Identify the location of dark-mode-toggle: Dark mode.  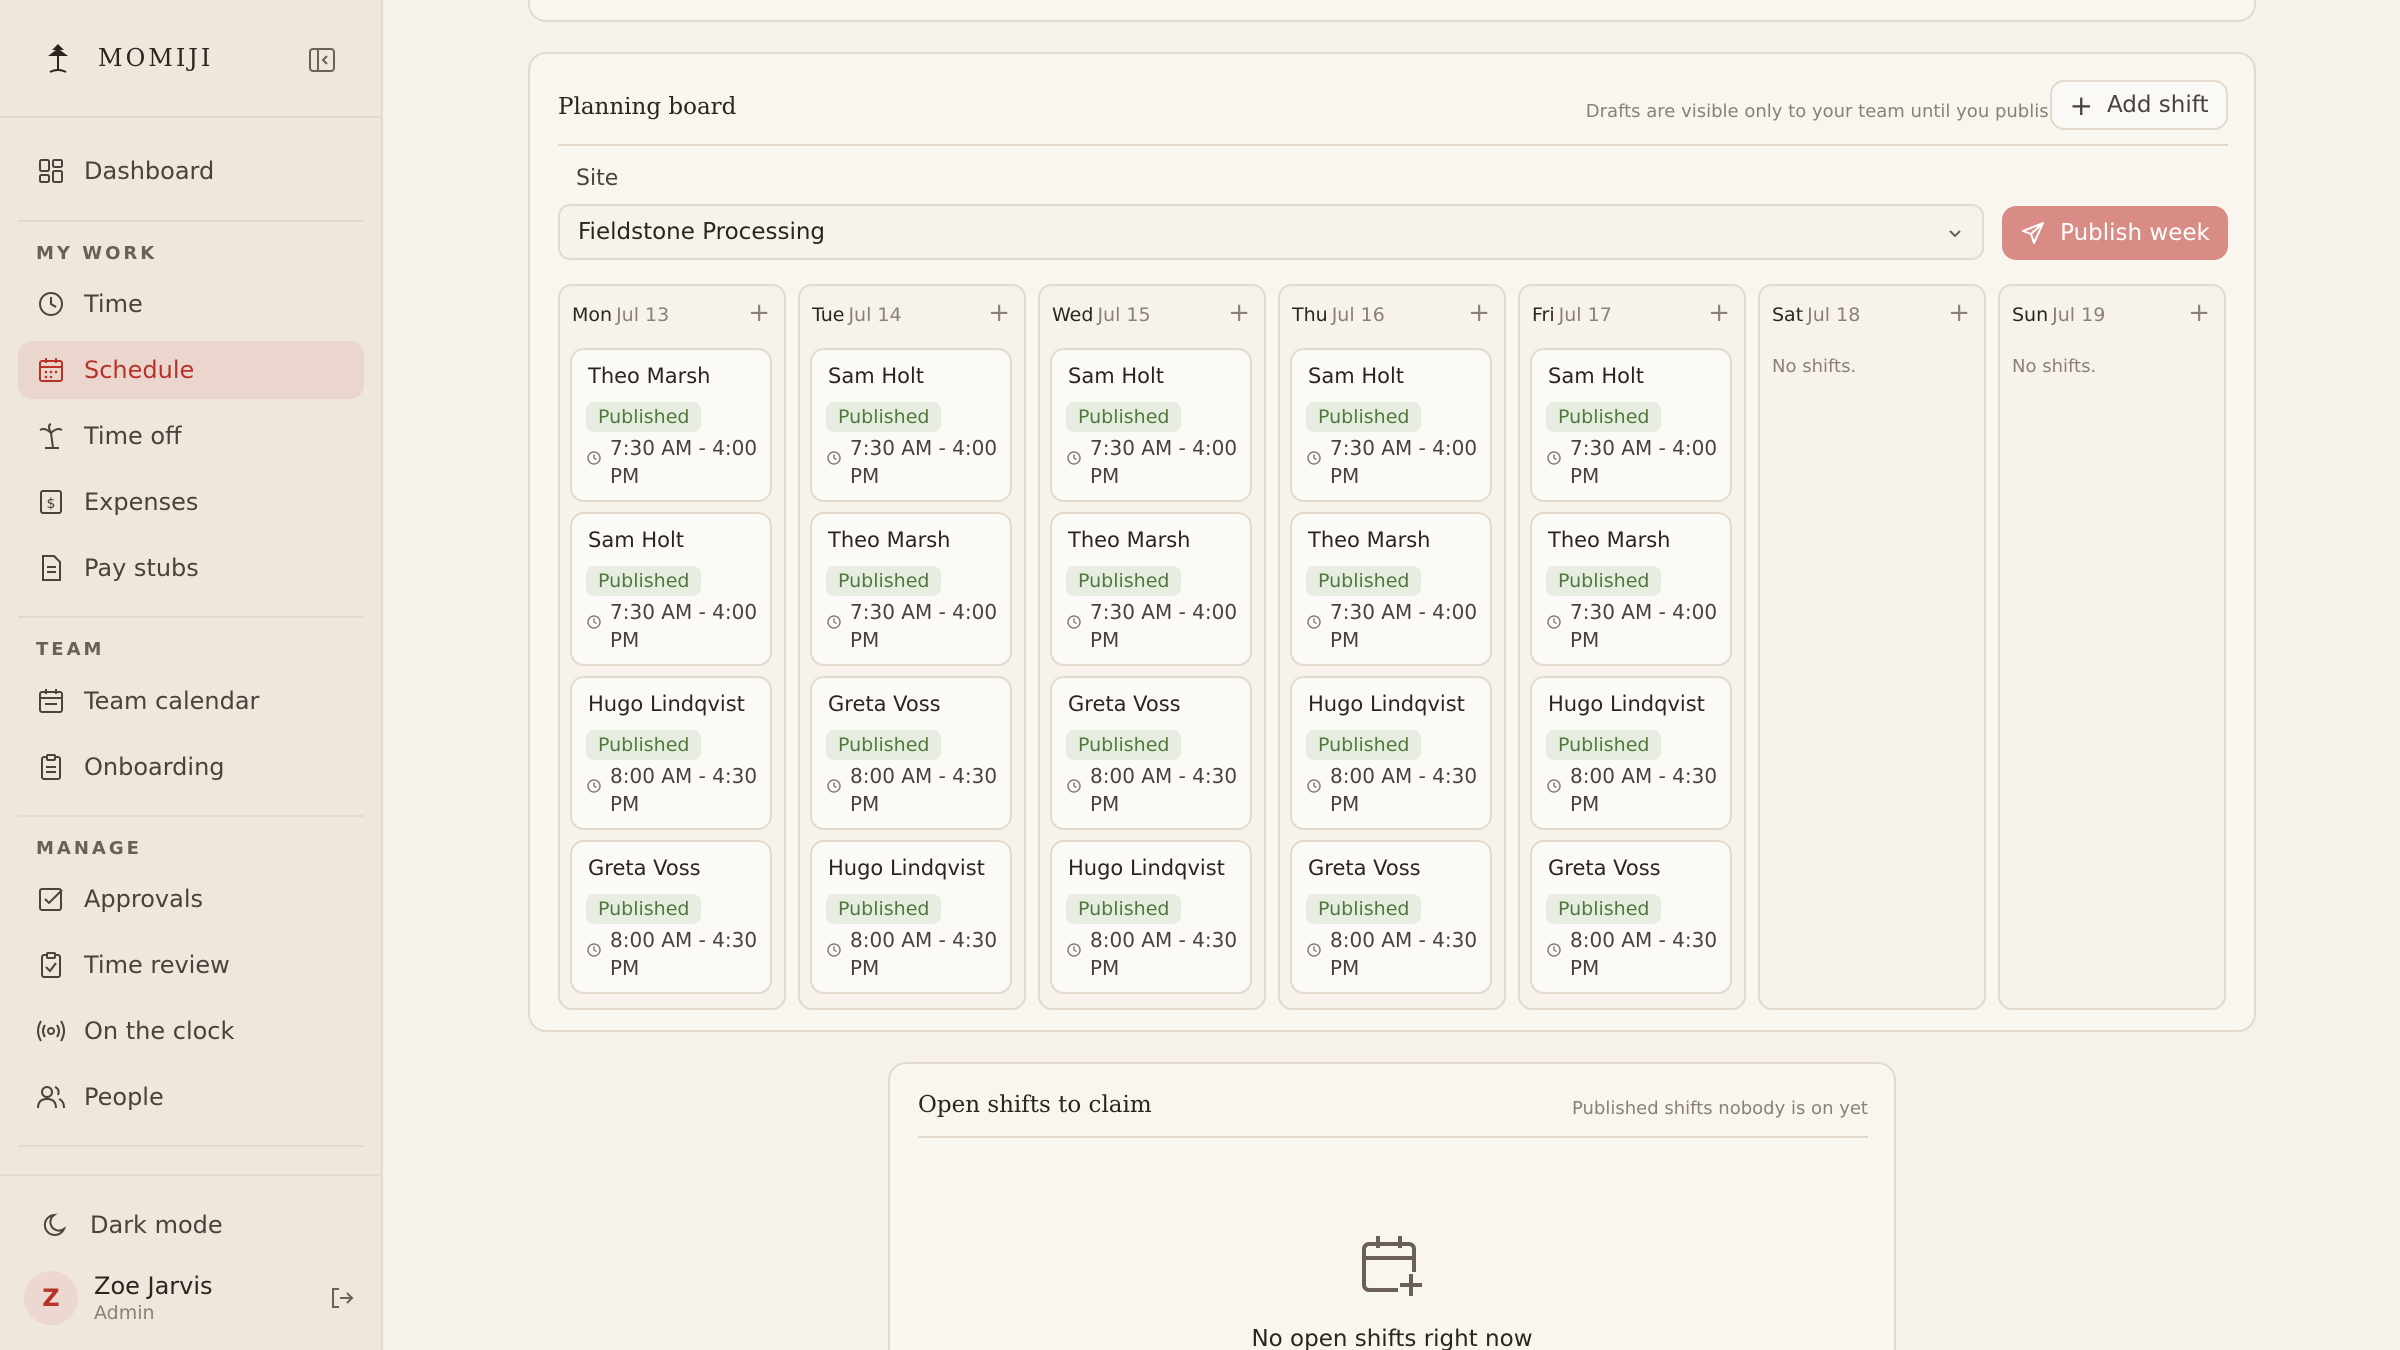
(197, 1225).